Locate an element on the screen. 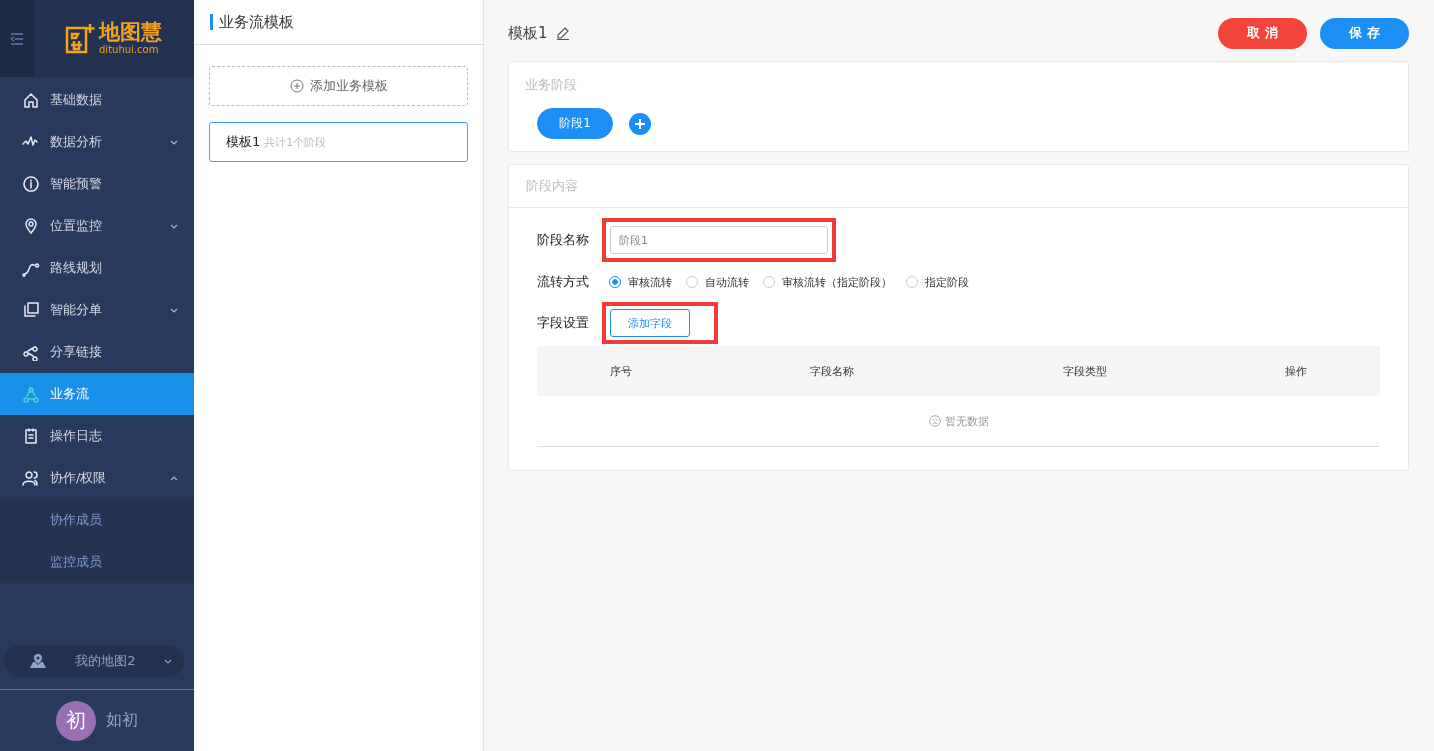 Image resolution: width=1434 pixels, height=751 pixels. radio-option: 审核流转 is located at coordinates (640, 282).